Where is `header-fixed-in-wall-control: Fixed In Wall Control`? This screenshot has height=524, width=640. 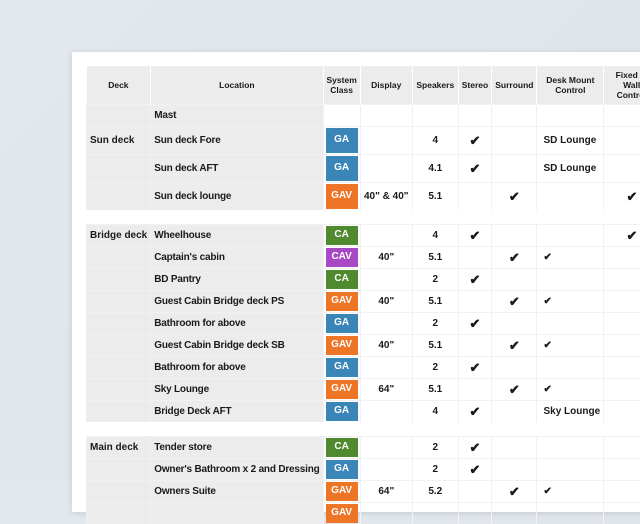
header-fixed-in-wall-control: Fixed In Wall Control is located at coordinates (622, 85).